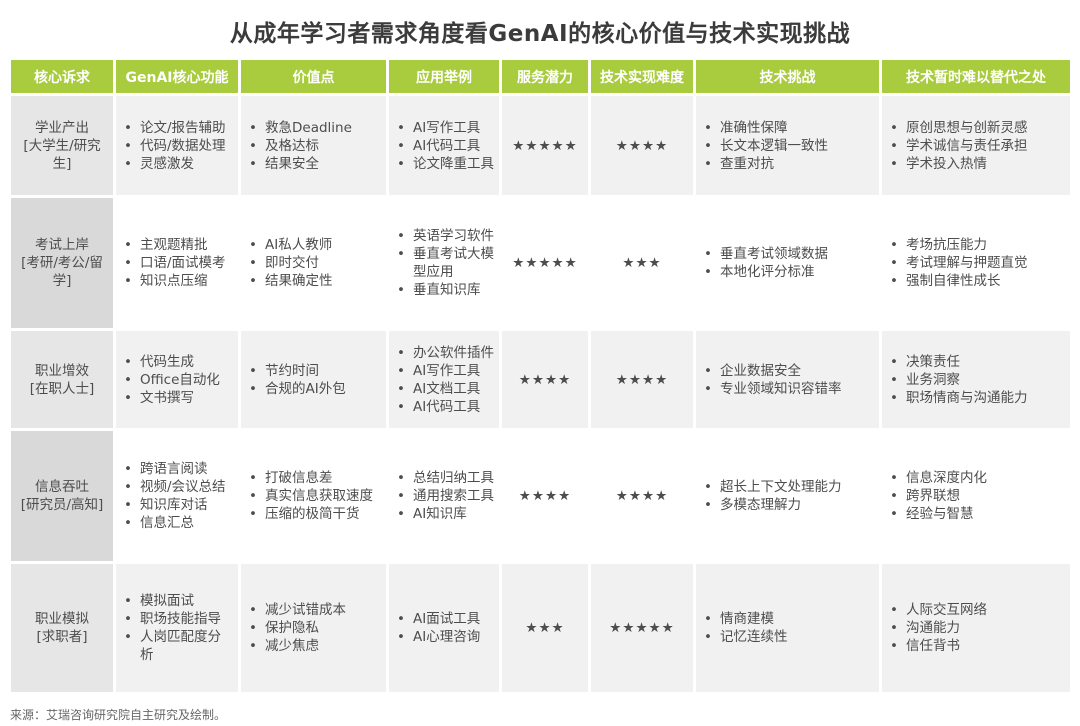  I want to click on challenge-list: 超长上下文处理能力多模态理解力, so click(787, 496).